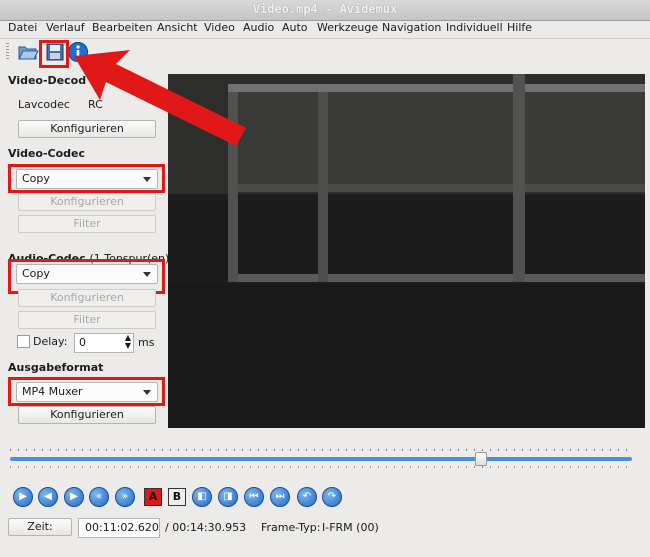  Describe the element at coordinates (321, 467) in the screenshot. I see `slider-ticks-bottom` at that location.